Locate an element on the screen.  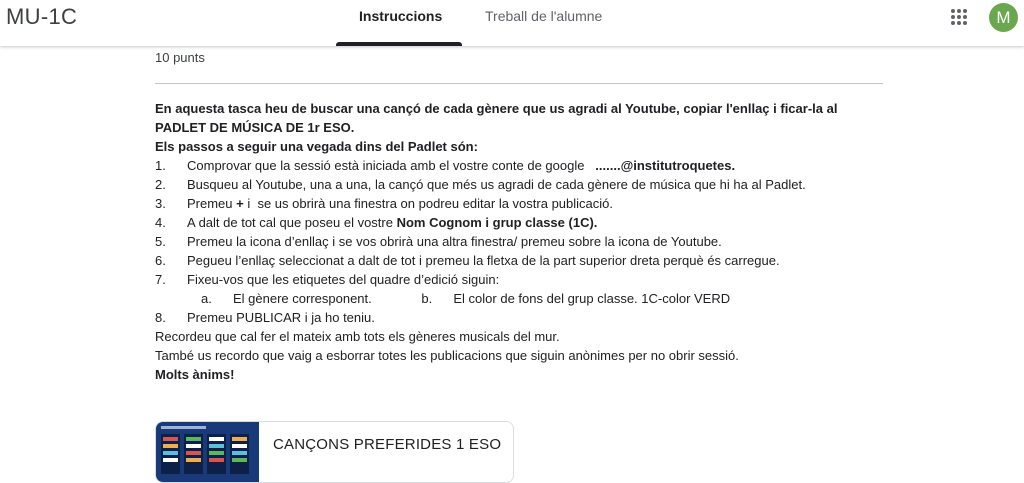
step-text: Premeu PUBLICAR i ja ho teniu. is located at coordinates (281, 317).